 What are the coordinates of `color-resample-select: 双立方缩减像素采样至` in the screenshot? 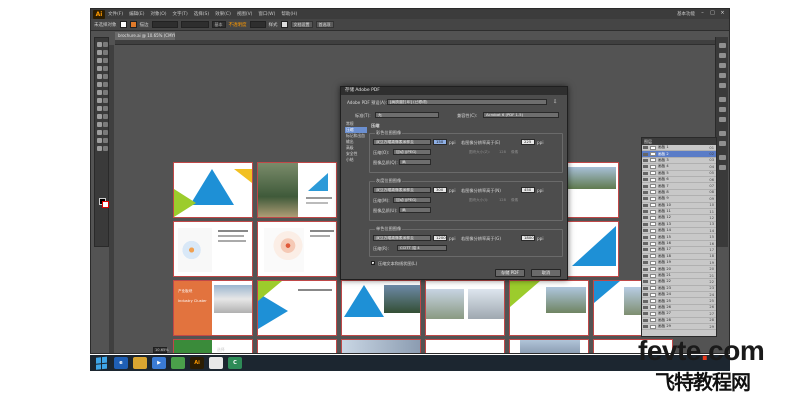 It's located at (402, 142).